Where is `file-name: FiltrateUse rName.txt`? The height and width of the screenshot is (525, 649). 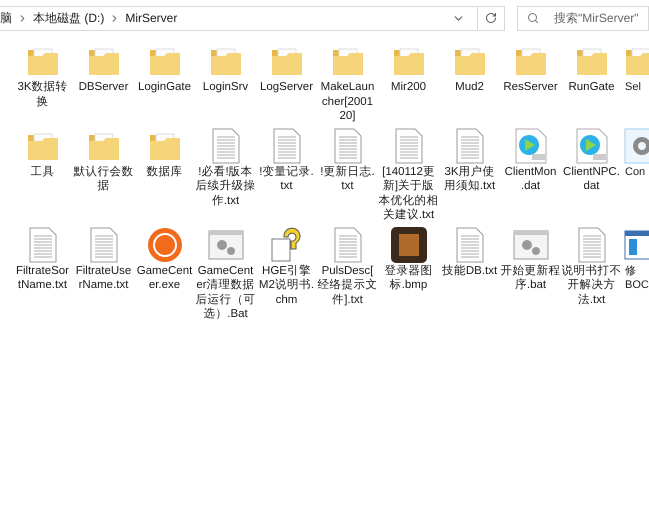 file-name: FiltrateUse rName.txt is located at coordinates (104, 278).